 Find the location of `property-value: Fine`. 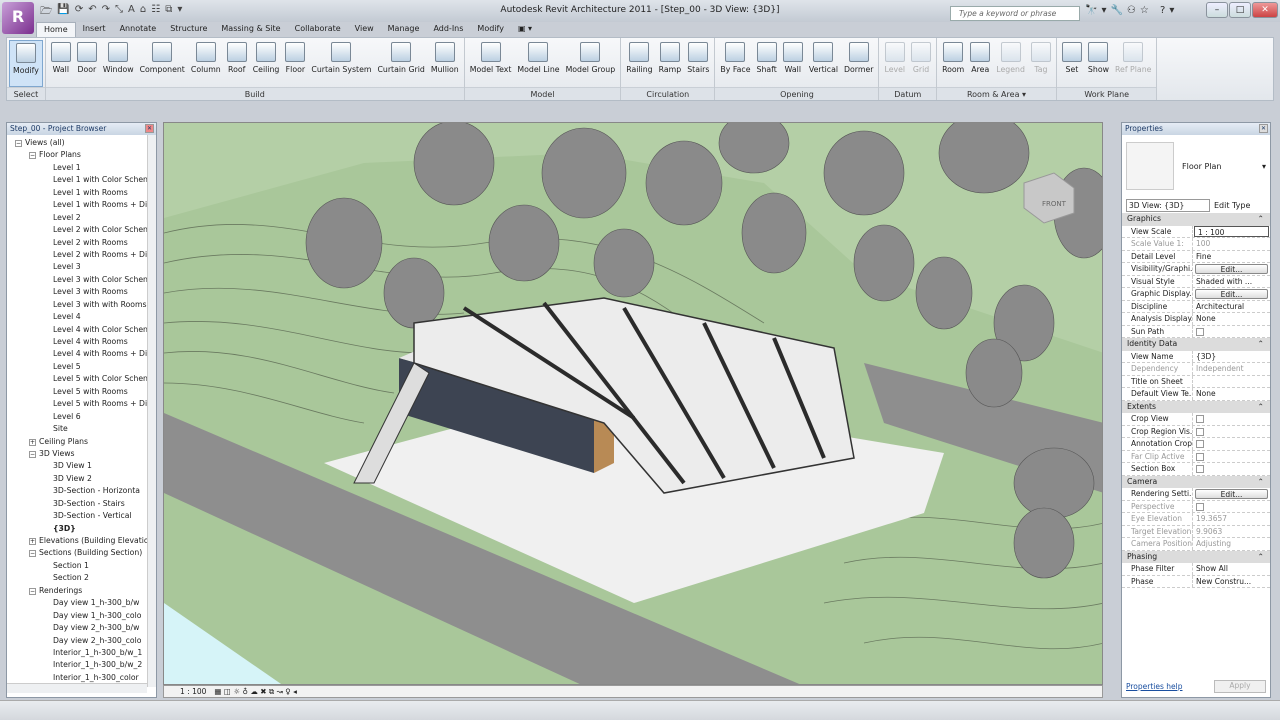

property-value: Fine is located at coordinates (1231, 257).